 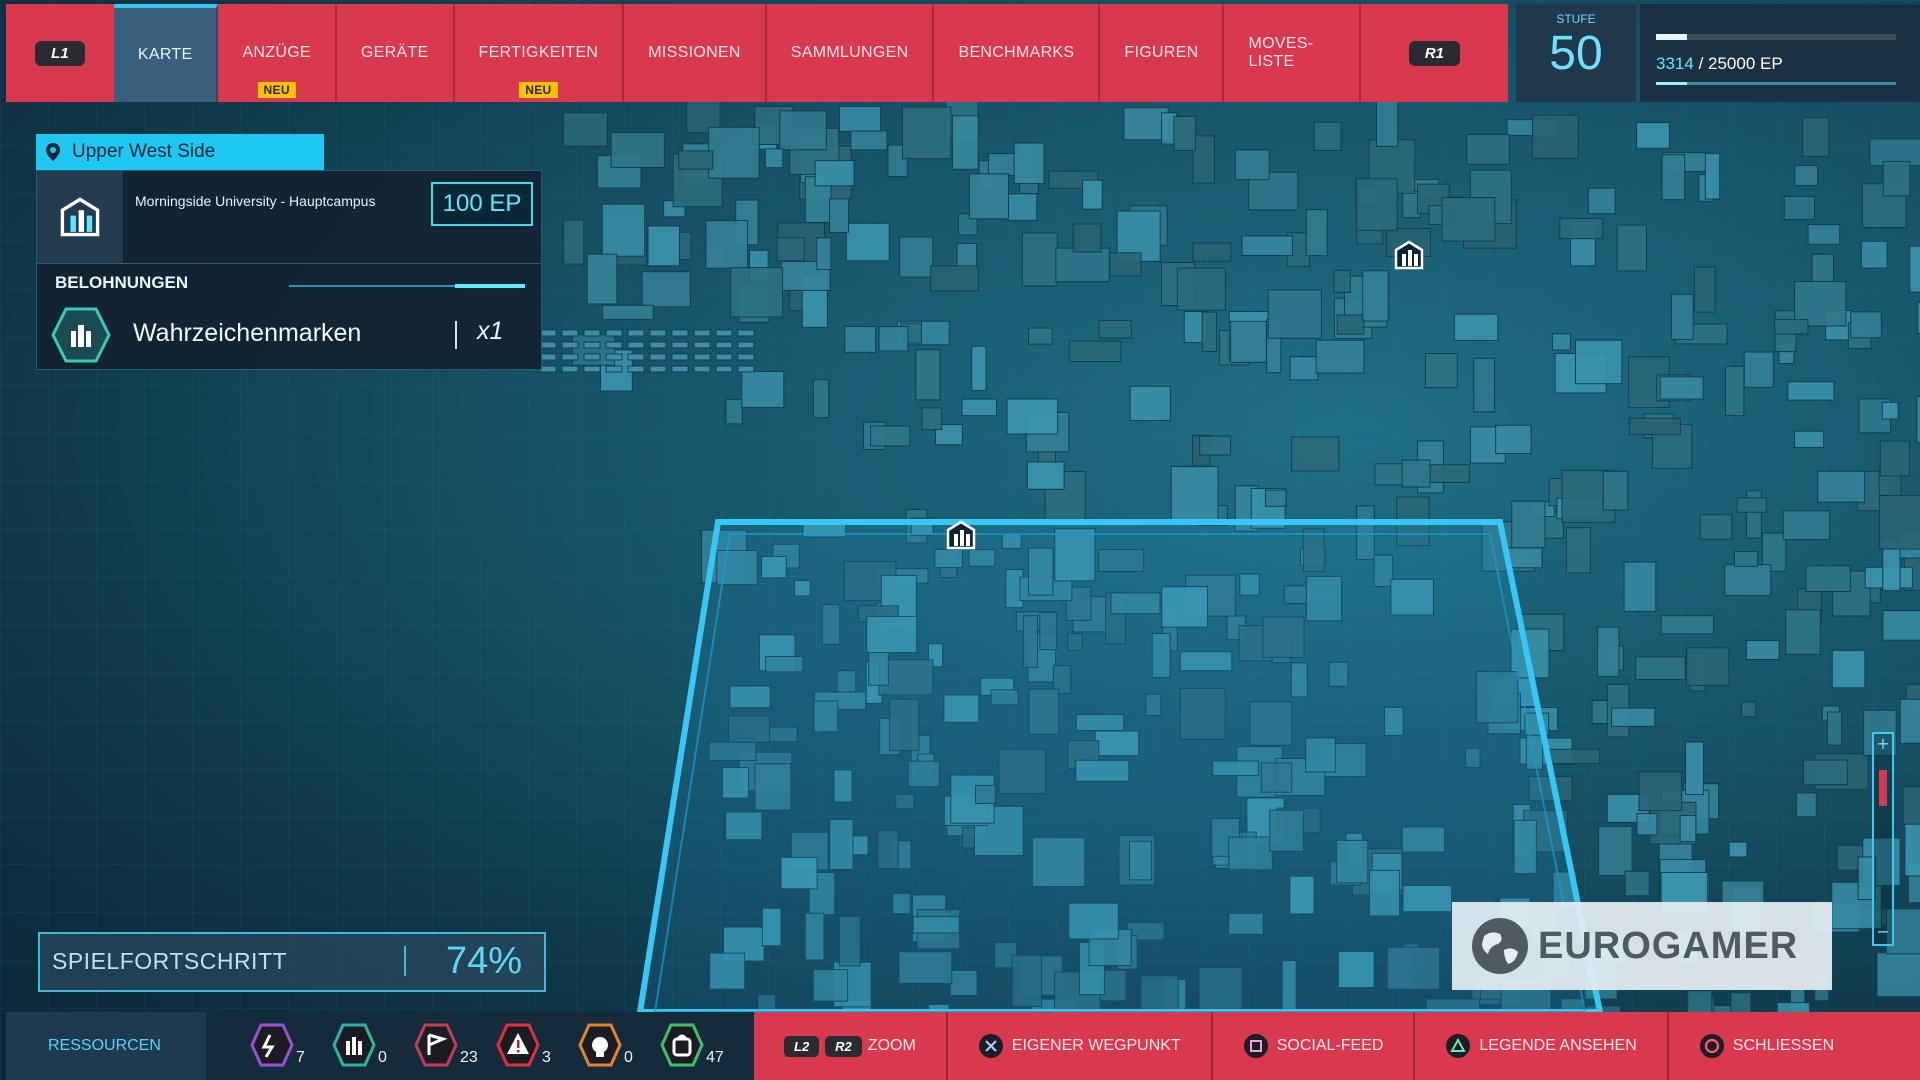 What do you see at coordinates (1500, 946) in the screenshot?
I see `globe-logo-icon` at bounding box center [1500, 946].